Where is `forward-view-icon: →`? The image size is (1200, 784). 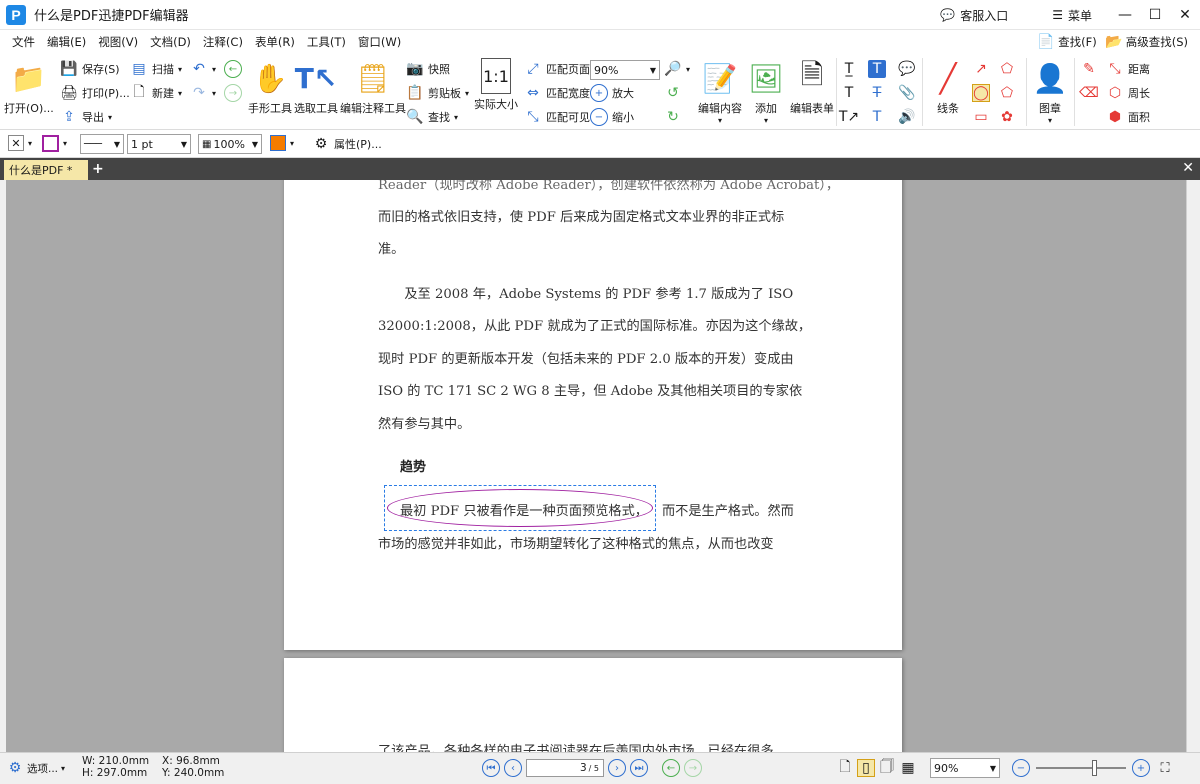
forward-view-icon: → is located at coordinates (693, 768).